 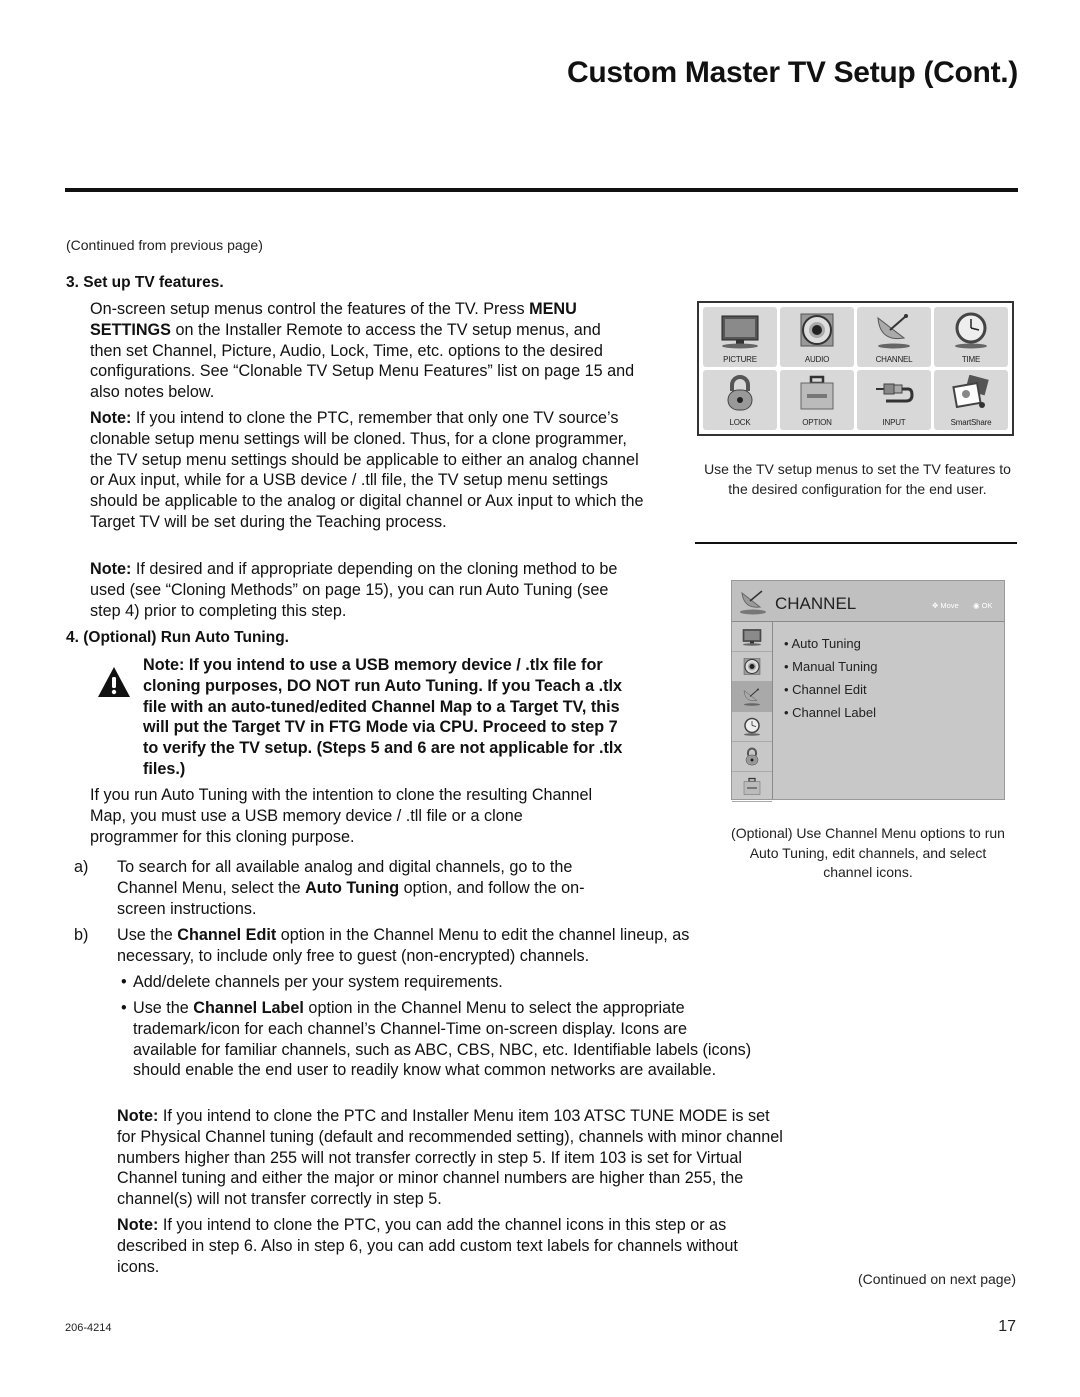 I want to click on menu-tile-label: OPTION, so click(x=817, y=422).